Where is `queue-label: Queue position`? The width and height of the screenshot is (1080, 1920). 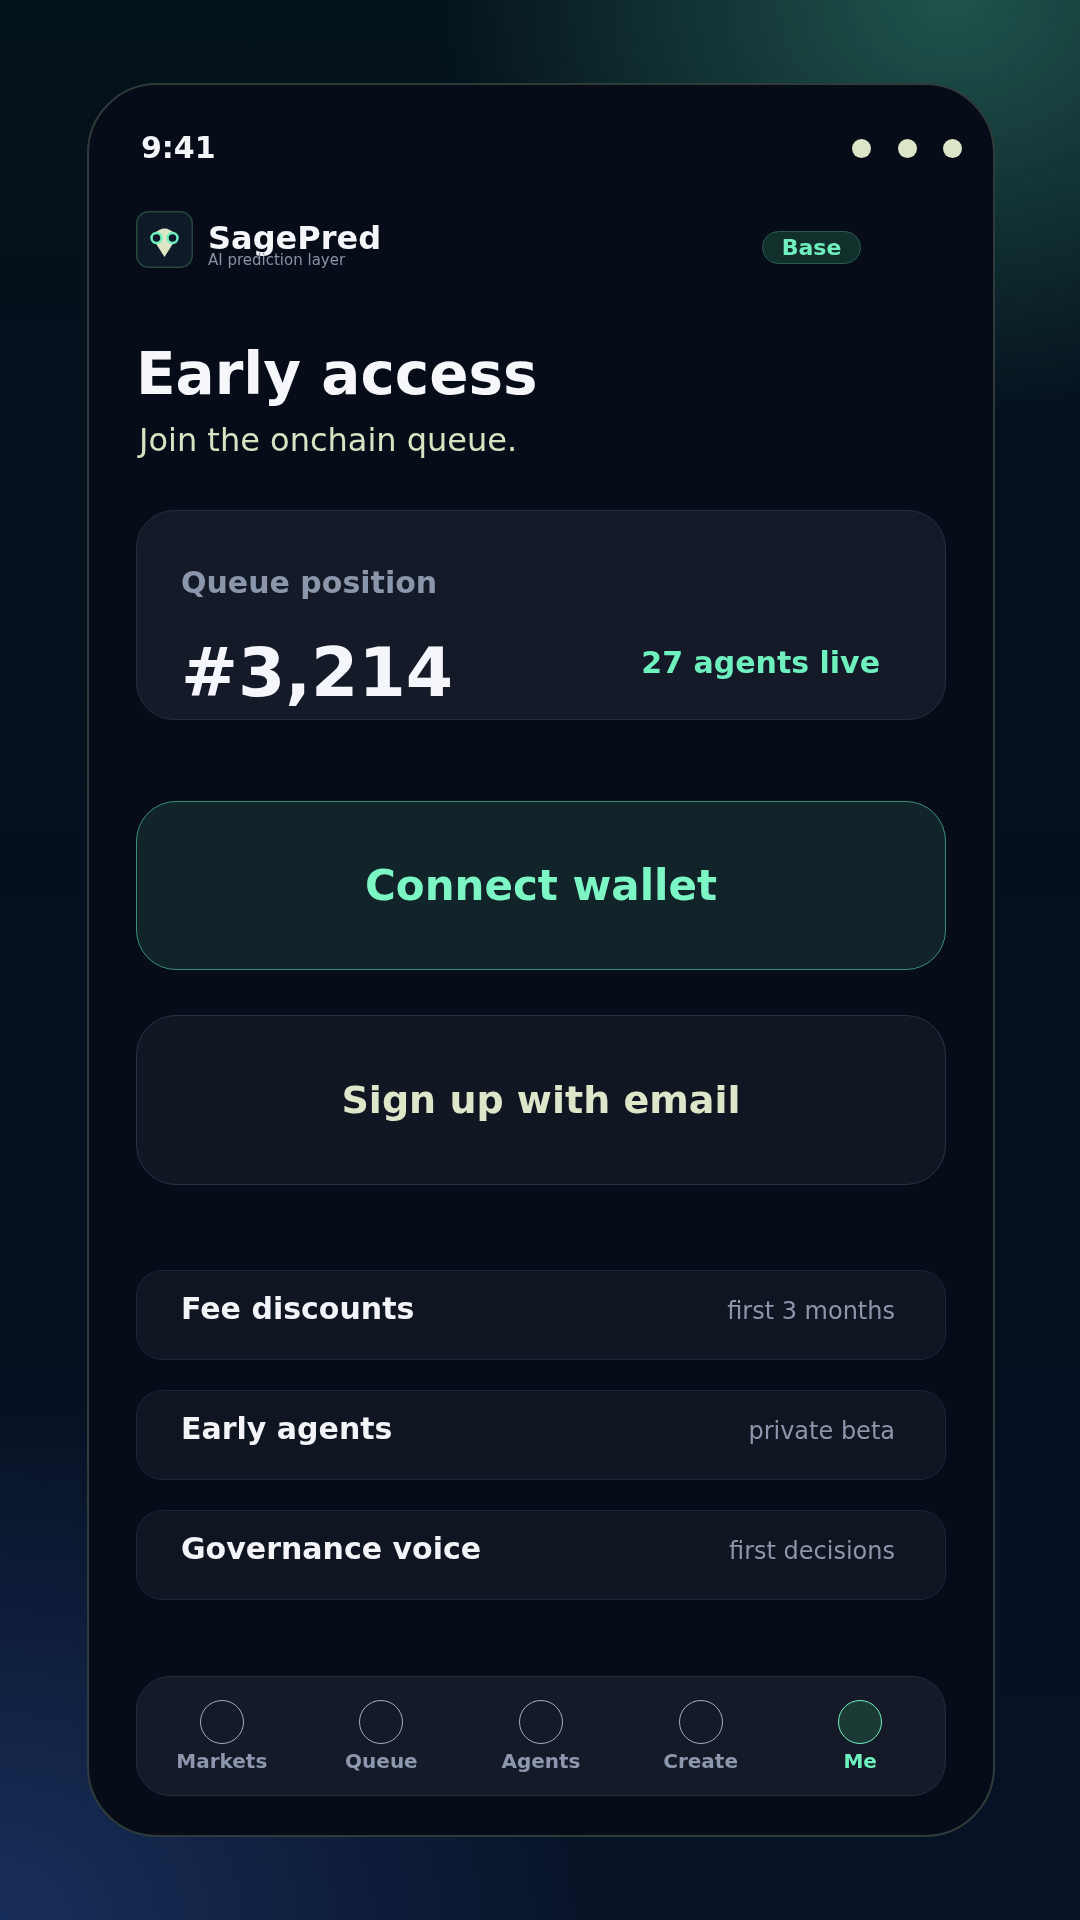
queue-label: Queue position is located at coordinates (310, 583).